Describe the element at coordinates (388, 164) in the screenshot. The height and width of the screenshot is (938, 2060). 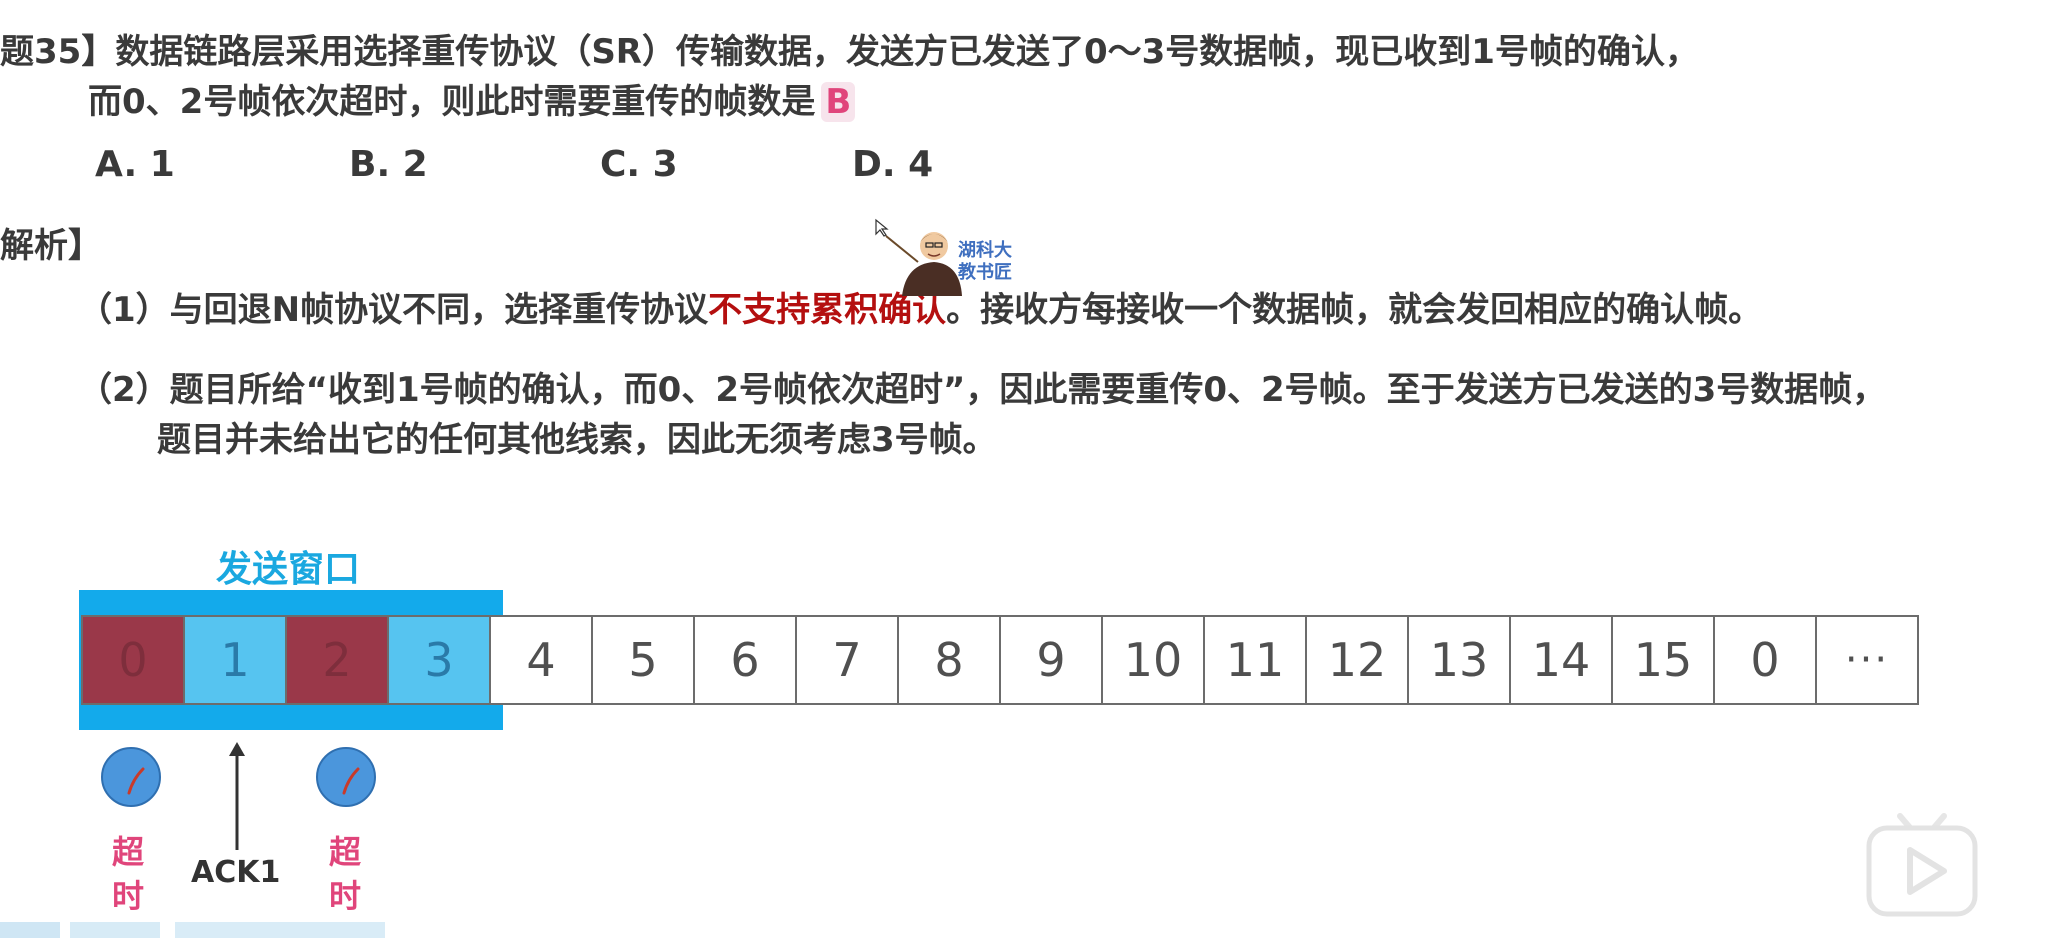
I see `option-b: B. 2` at that location.